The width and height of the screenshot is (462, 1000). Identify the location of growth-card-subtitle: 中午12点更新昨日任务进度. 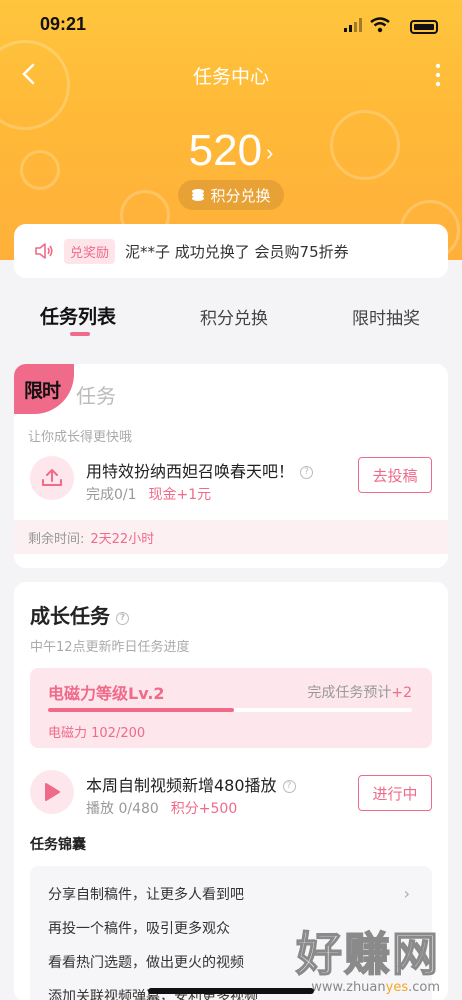
(110, 647).